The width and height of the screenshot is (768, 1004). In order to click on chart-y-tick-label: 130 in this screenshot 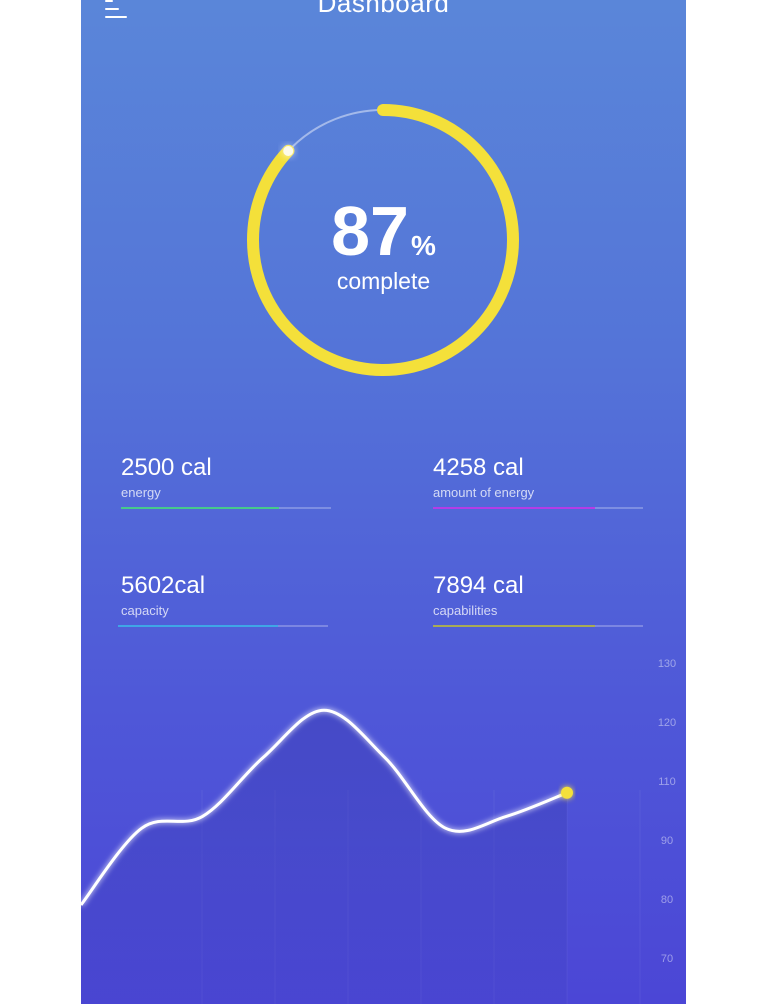, I will do `click(667, 664)`.